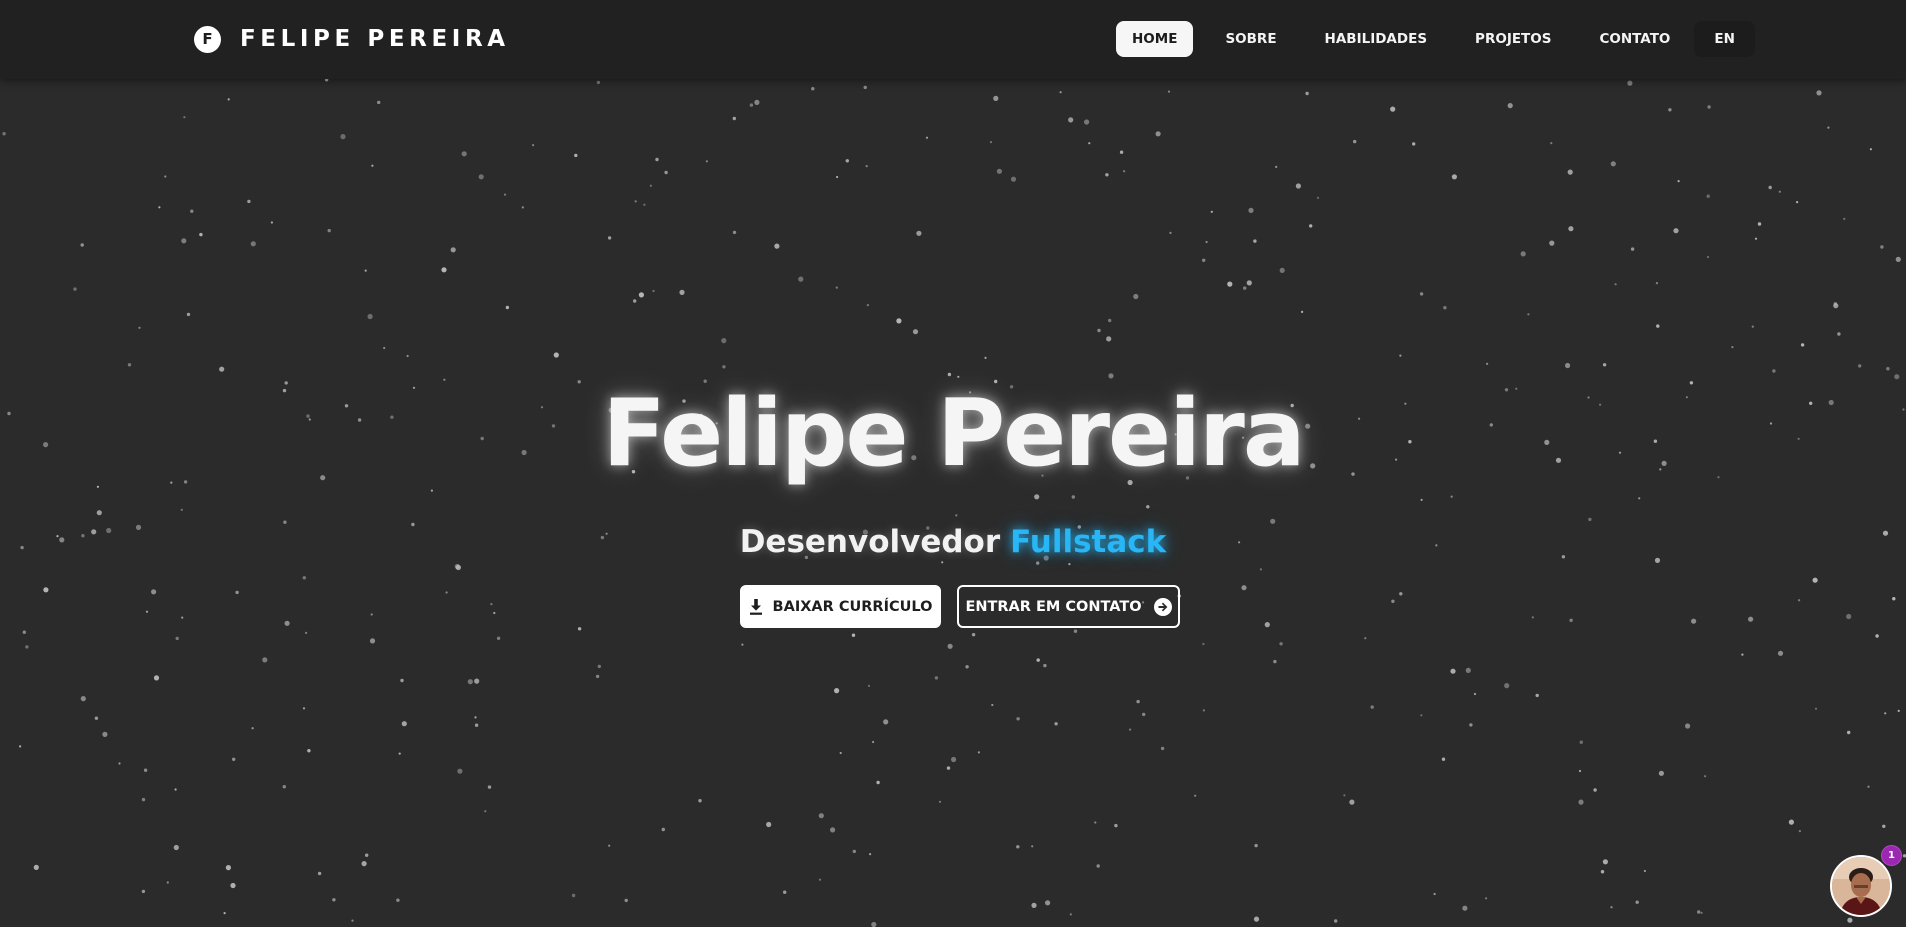  I want to click on chat-avatar-button, so click(1861, 886).